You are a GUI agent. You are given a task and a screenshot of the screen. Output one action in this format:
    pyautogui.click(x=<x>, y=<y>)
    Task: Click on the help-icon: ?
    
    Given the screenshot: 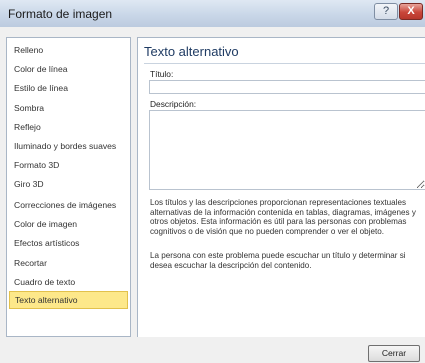 What is the action you would take?
    pyautogui.click(x=386, y=11)
    